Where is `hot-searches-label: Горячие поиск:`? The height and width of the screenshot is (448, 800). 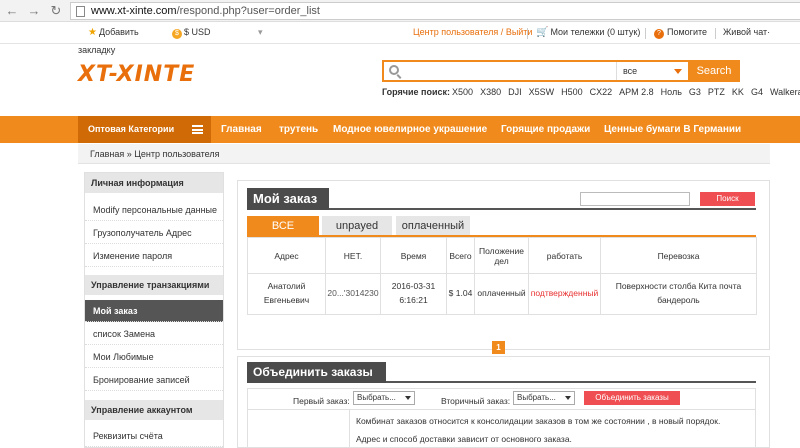 hot-searches-label: Горячие поиск: is located at coordinates (416, 92).